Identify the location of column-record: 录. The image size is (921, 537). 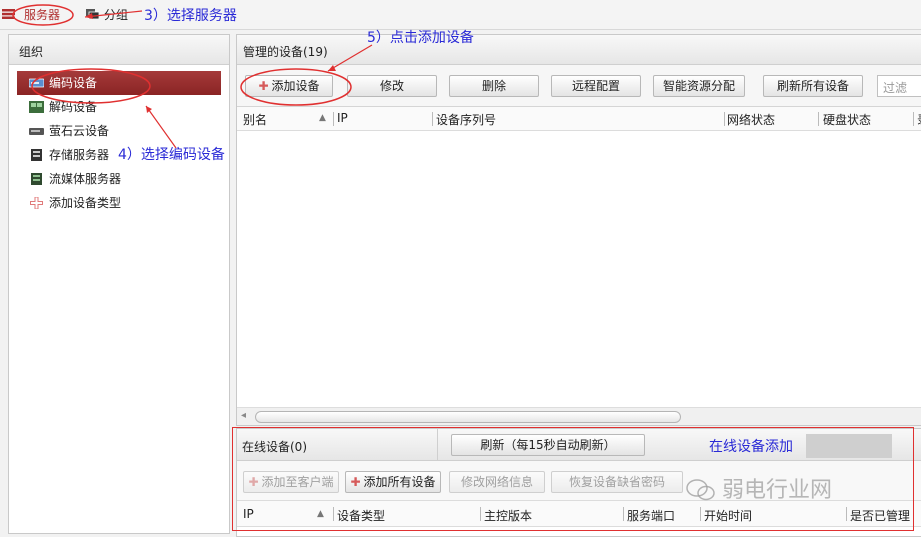
(919, 119).